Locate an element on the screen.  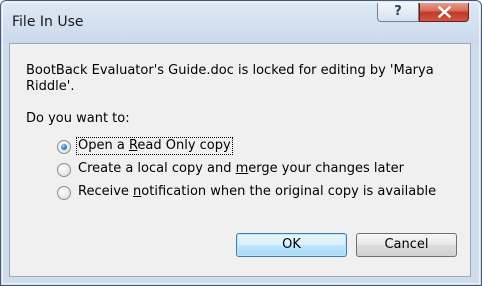
close-x-icon is located at coordinates (444, 12).